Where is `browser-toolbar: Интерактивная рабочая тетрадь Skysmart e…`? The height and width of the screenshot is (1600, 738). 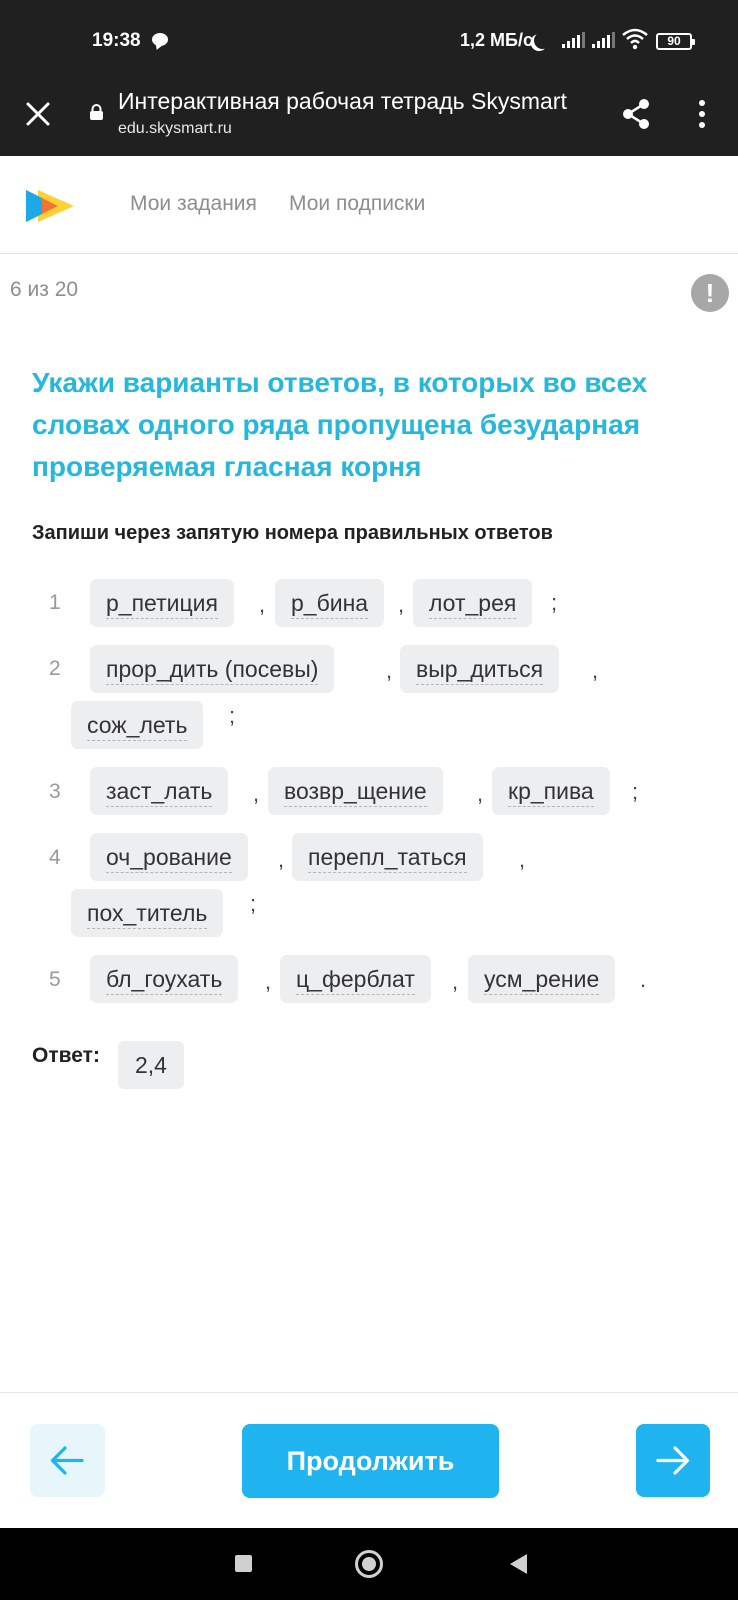 browser-toolbar: Интерактивная рабочая тетрадь Skysmart e… is located at coordinates (369, 120).